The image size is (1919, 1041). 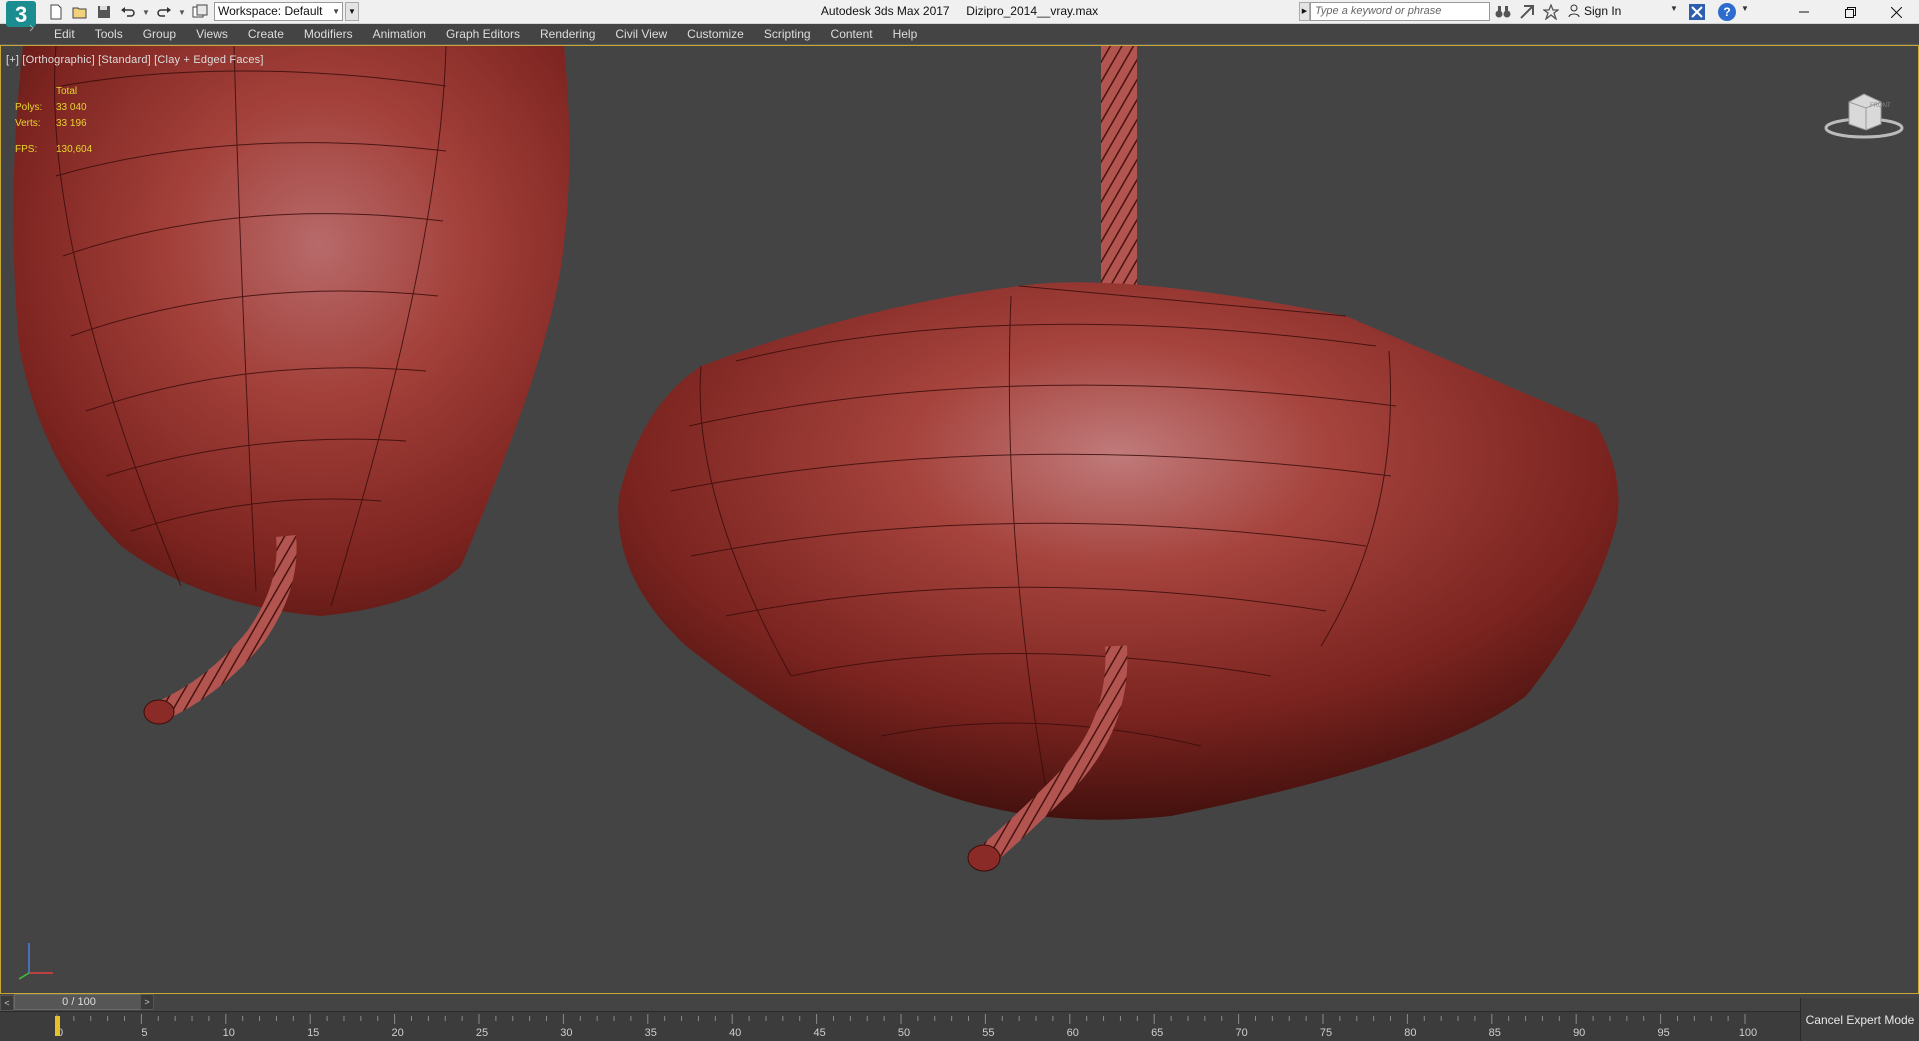 What do you see at coordinates (1896, 12) in the screenshot?
I see `close-icon` at bounding box center [1896, 12].